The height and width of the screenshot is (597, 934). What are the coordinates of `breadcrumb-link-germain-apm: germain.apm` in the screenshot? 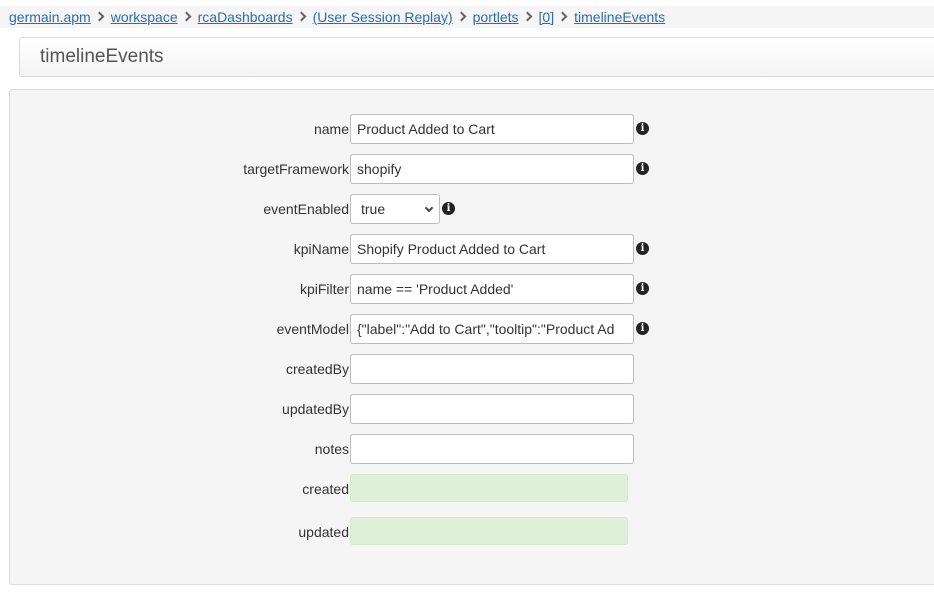 It's located at (50, 17).